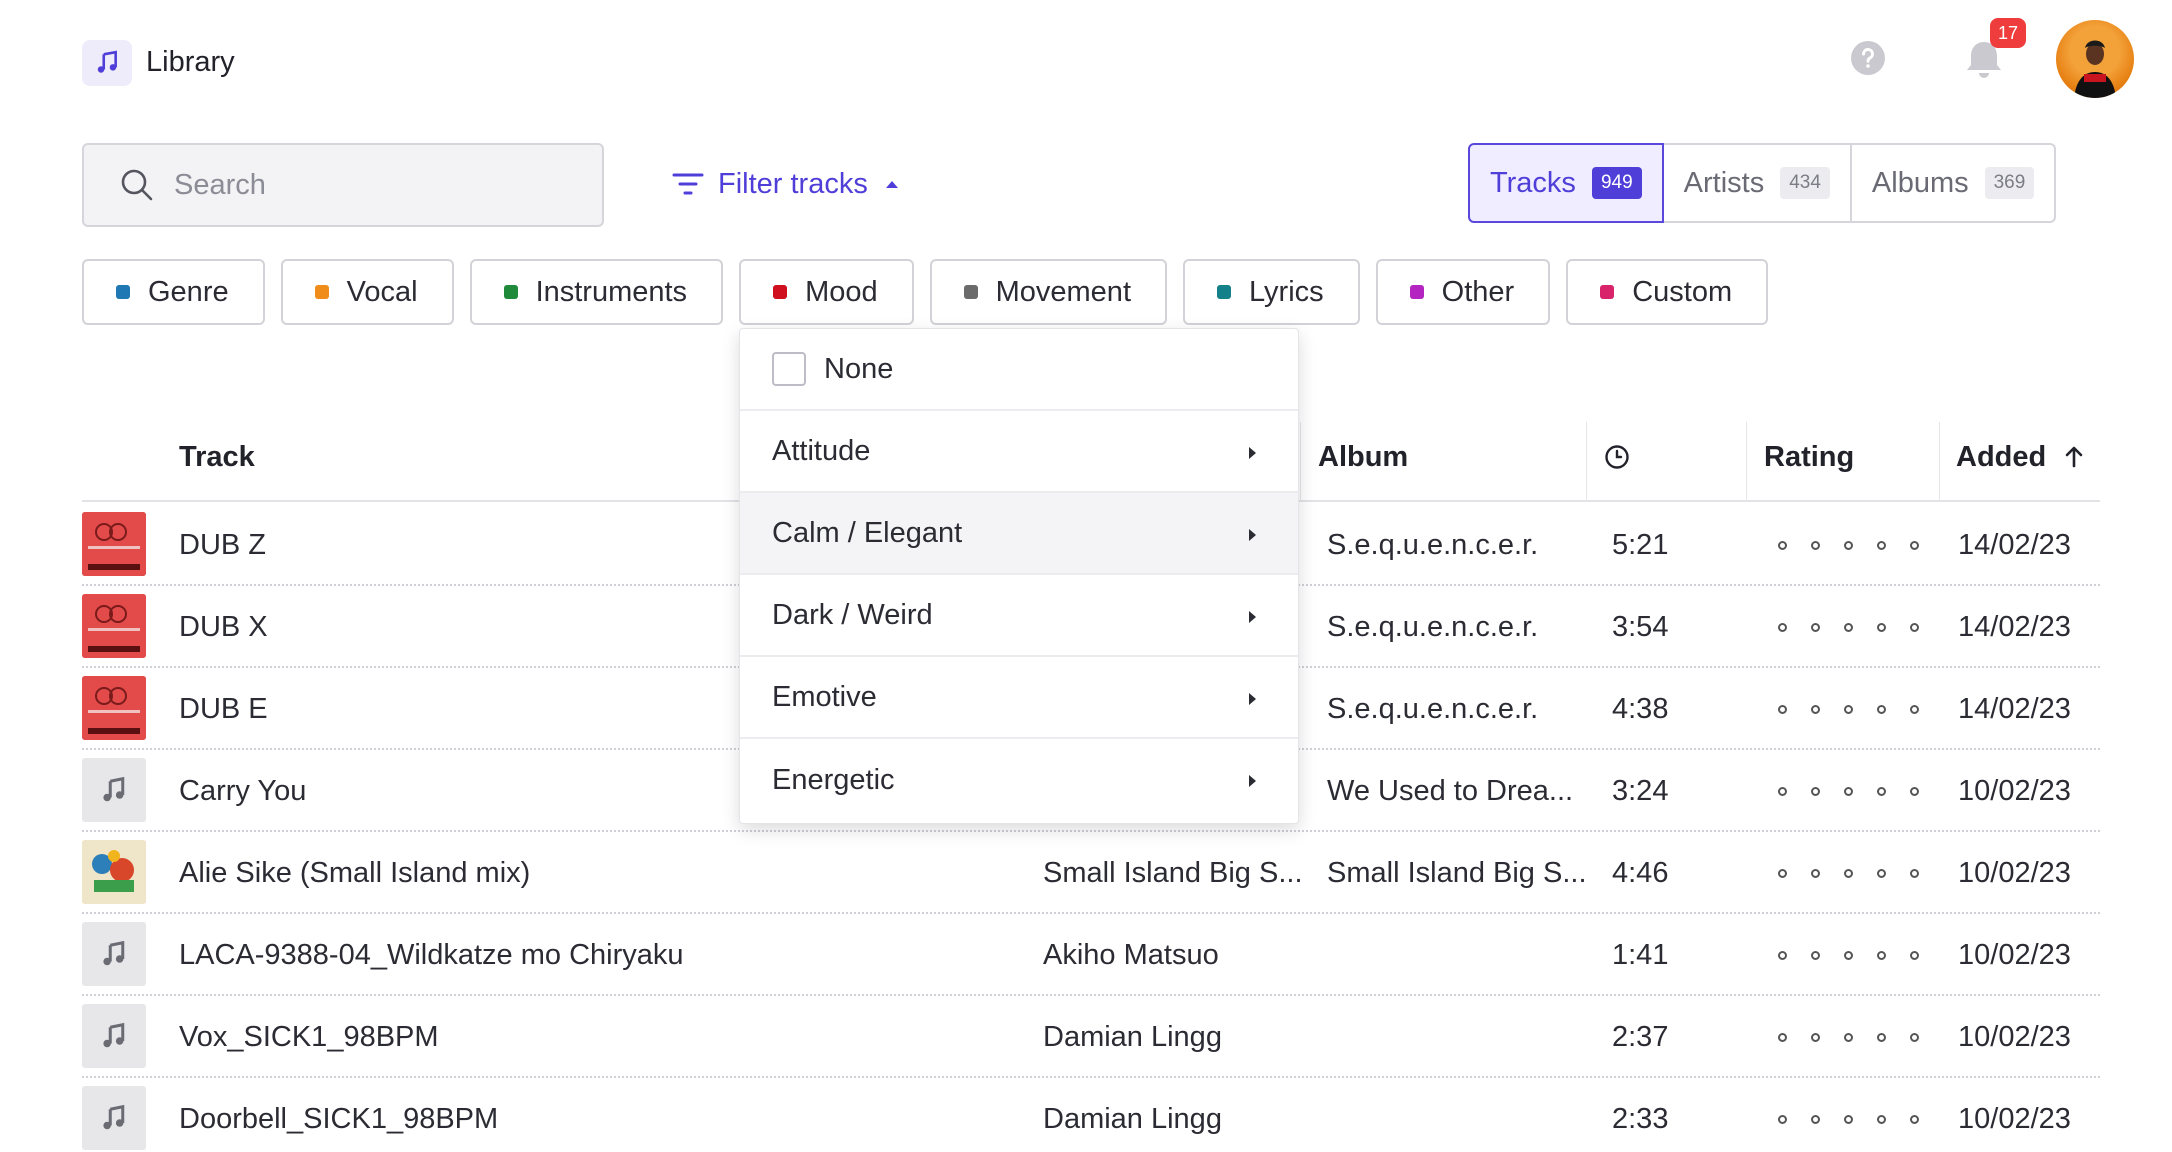  I want to click on chip-other: Other, so click(1463, 292).